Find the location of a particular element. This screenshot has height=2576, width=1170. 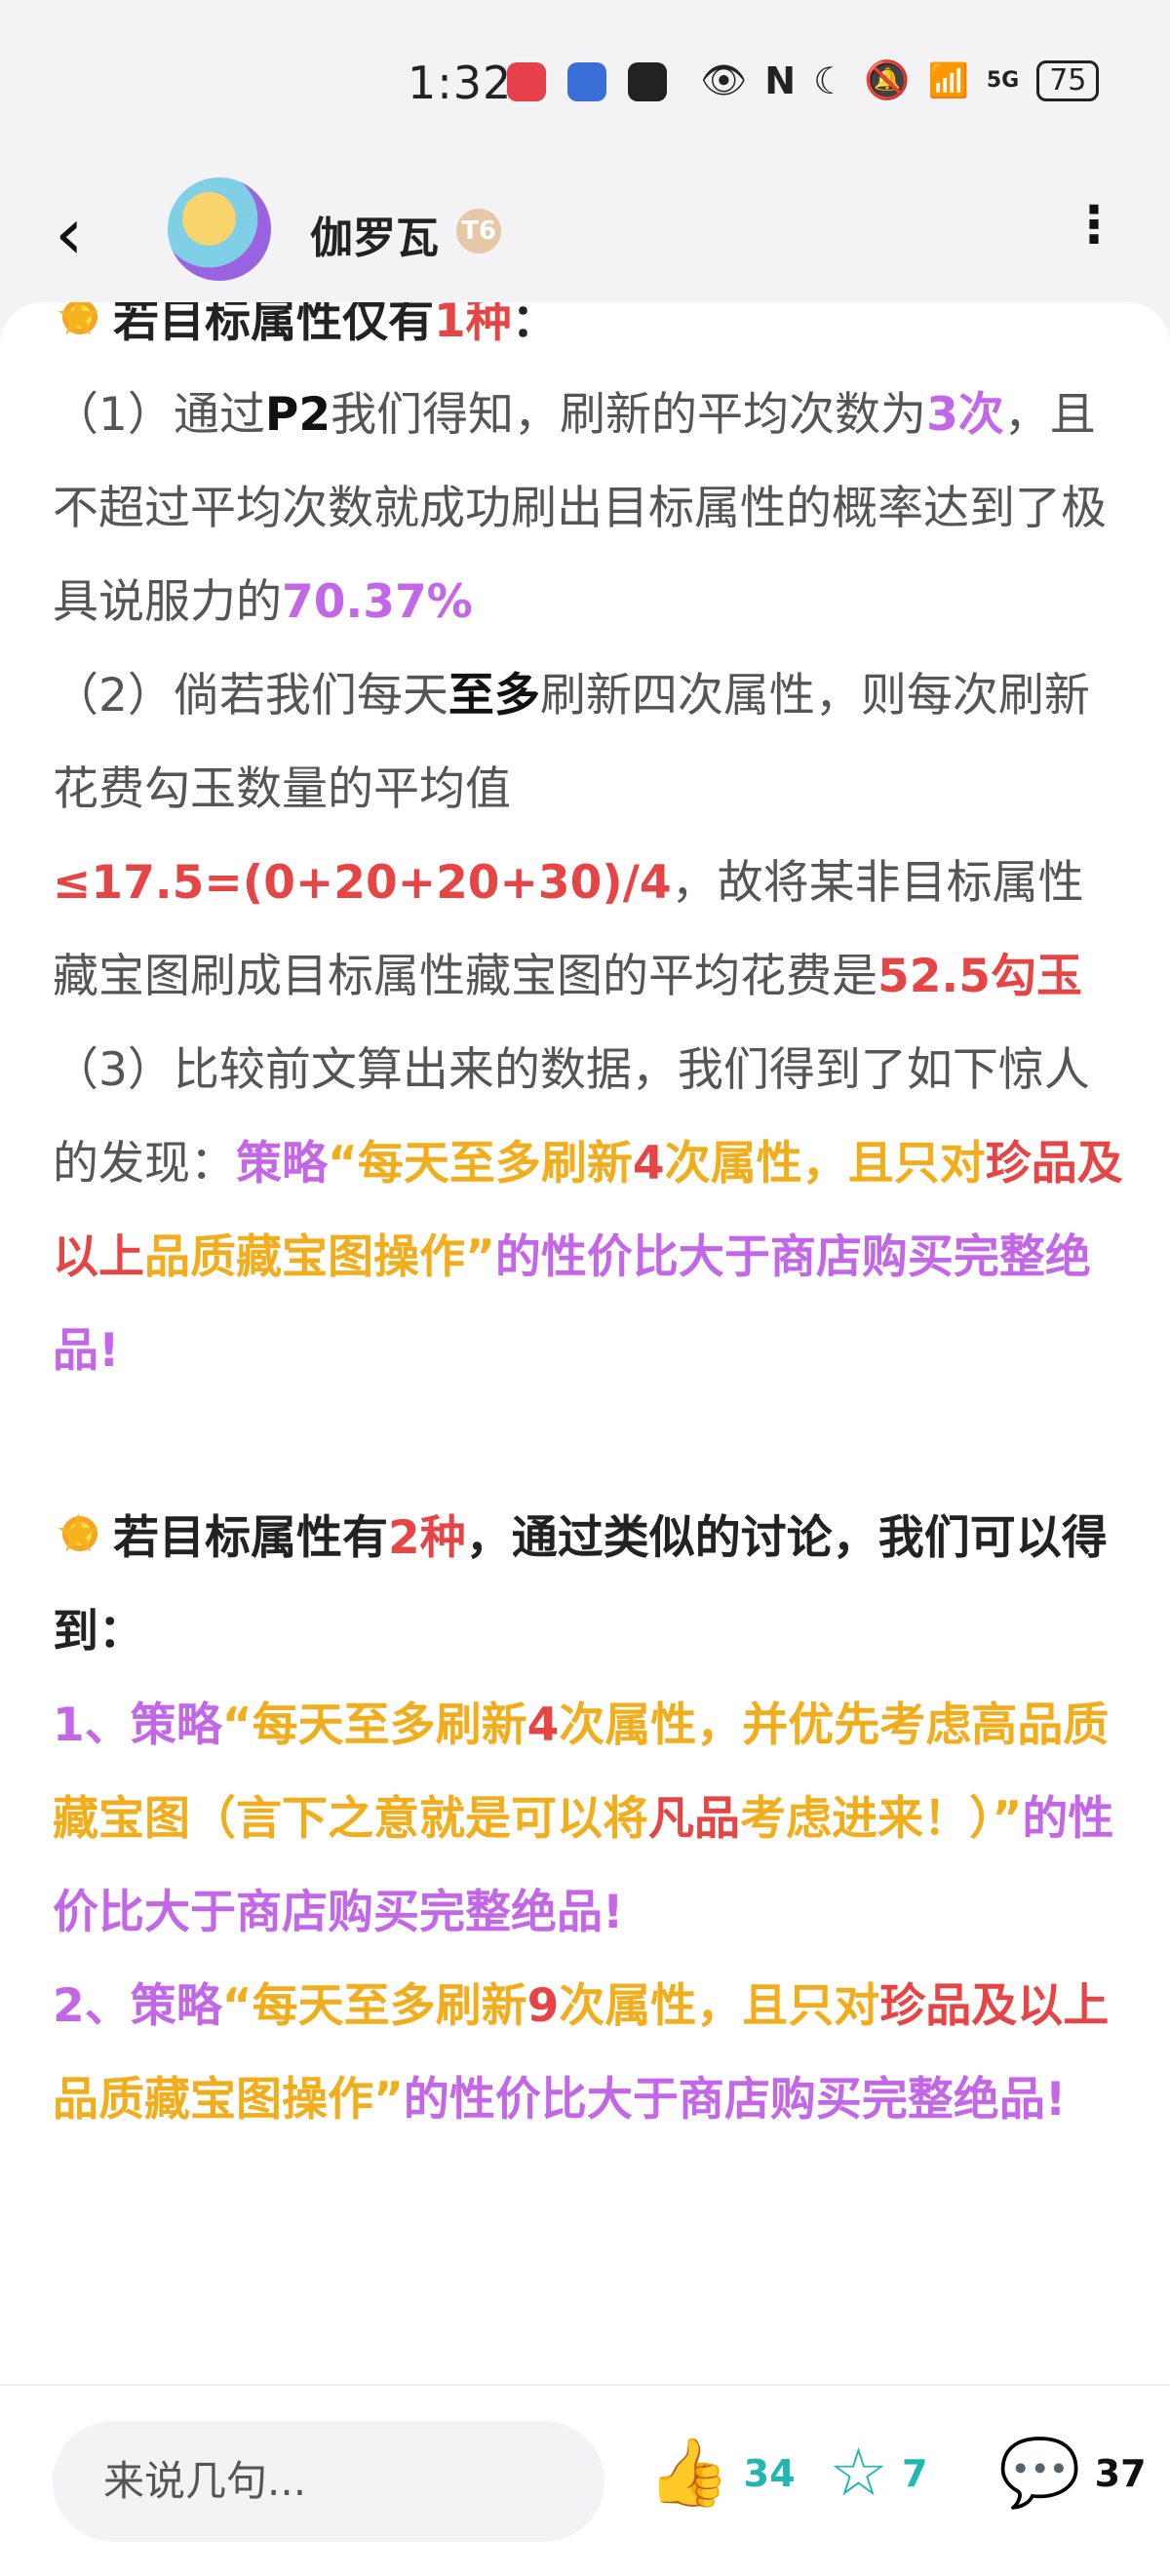

system-status-icons: 👁 N ☾ 🔕 📶 5G 75 is located at coordinates (900, 80).